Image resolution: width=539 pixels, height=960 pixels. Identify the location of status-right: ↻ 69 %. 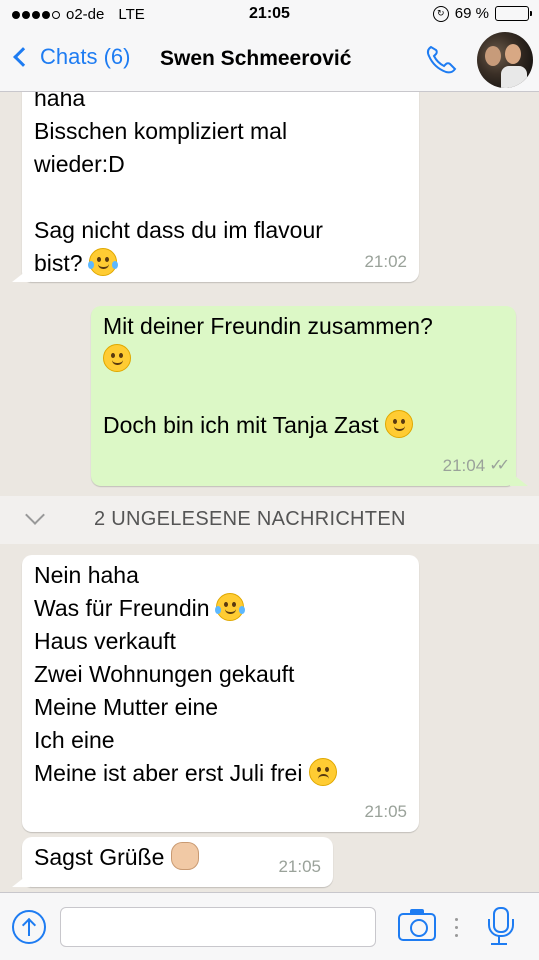
(482, 13).